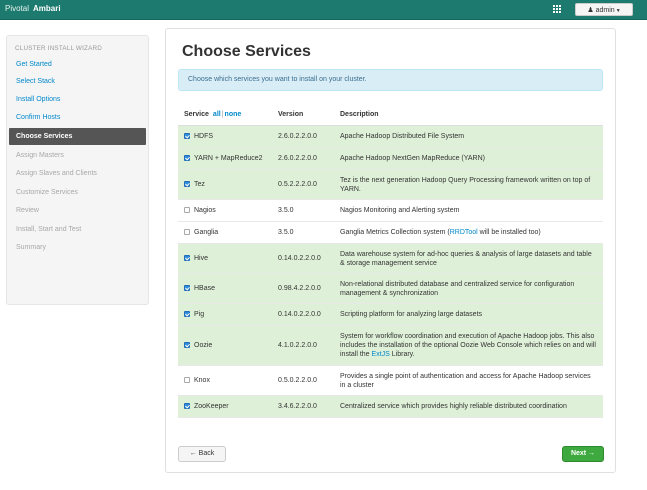 This screenshot has width=647, height=490. What do you see at coordinates (202, 454) in the screenshot?
I see `back-button: ← Back` at bounding box center [202, 454].